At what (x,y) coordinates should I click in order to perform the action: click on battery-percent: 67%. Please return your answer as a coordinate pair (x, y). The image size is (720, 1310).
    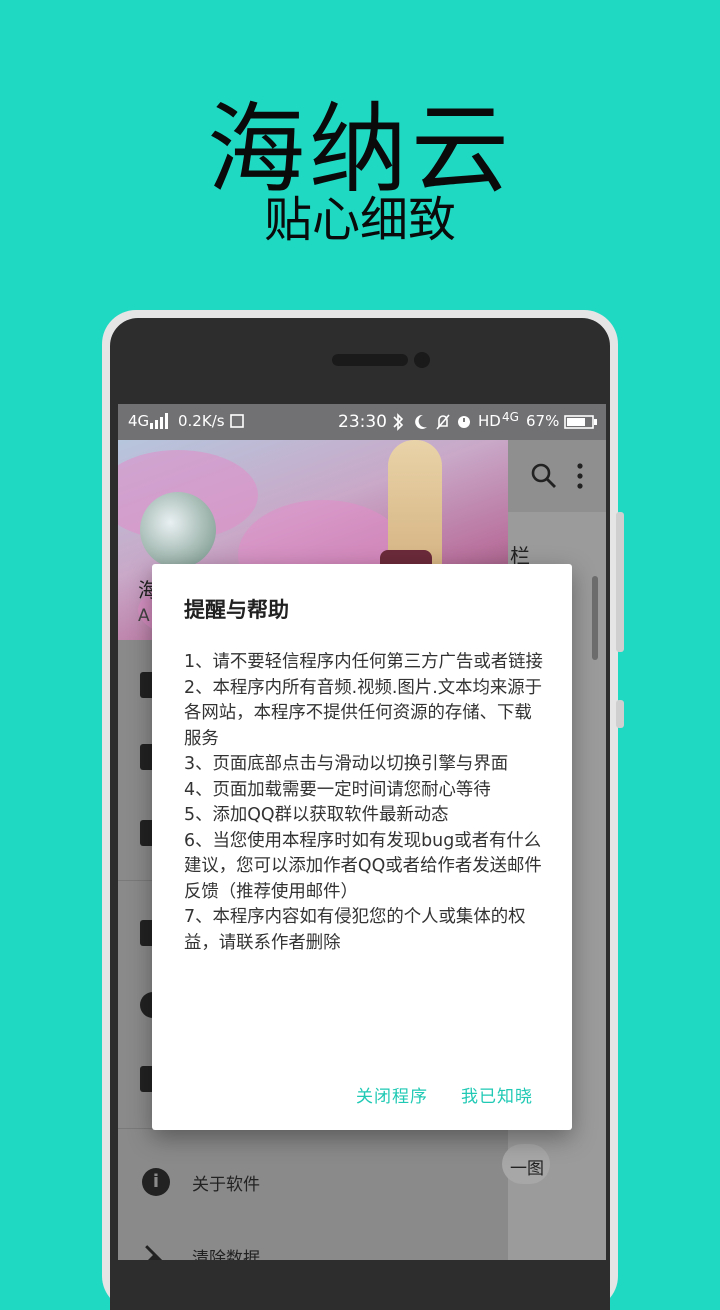
    Looking at the image, I should click on (543, 421).